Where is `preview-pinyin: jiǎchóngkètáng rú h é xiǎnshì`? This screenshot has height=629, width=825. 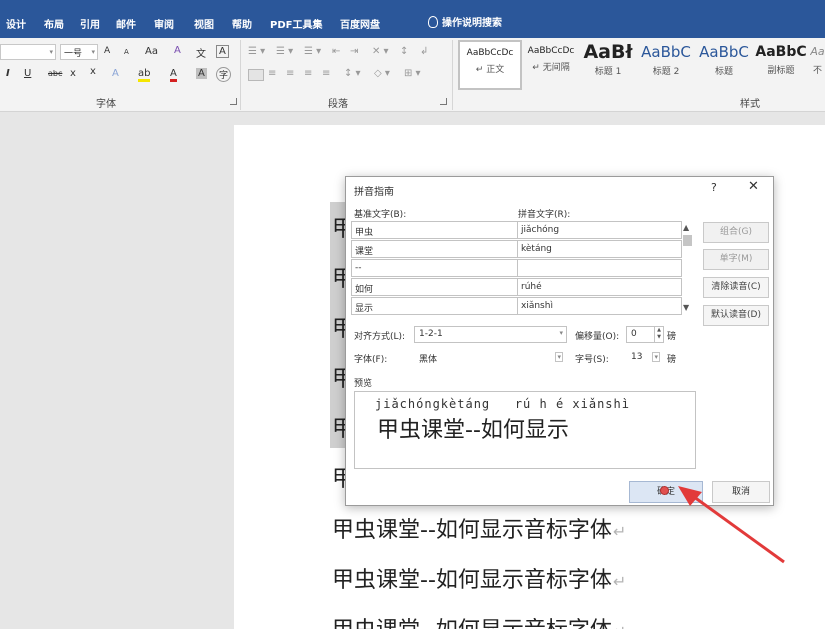 preview-pinyin: jiǎchóngkètáng rú h é xiǎnshì is located at coordinates (502, 404).